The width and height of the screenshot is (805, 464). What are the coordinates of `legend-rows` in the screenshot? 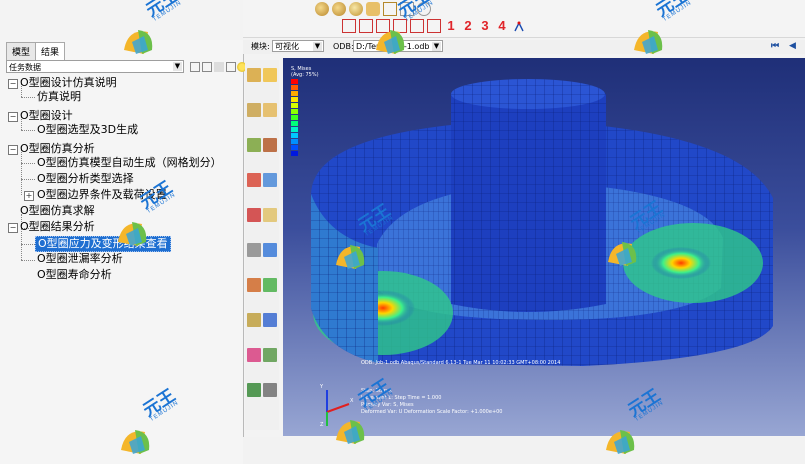 It's located at (305, 117).